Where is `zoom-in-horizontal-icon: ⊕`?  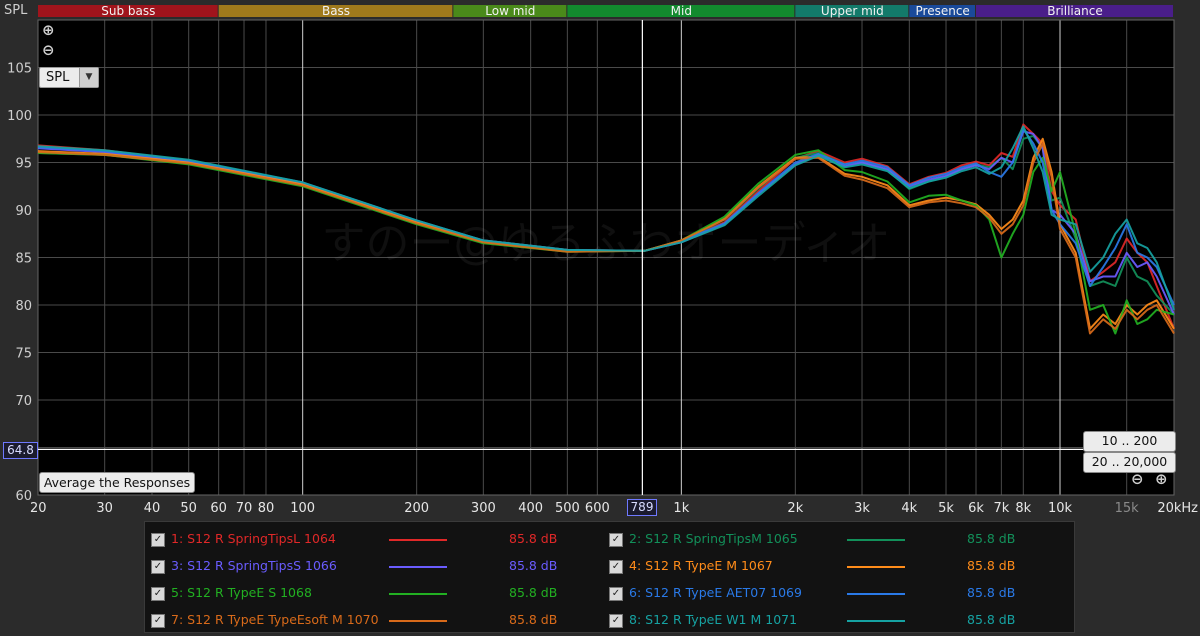 zoom-in-horizontal-icon: ⊕ is located at coordinates (1161, 479).